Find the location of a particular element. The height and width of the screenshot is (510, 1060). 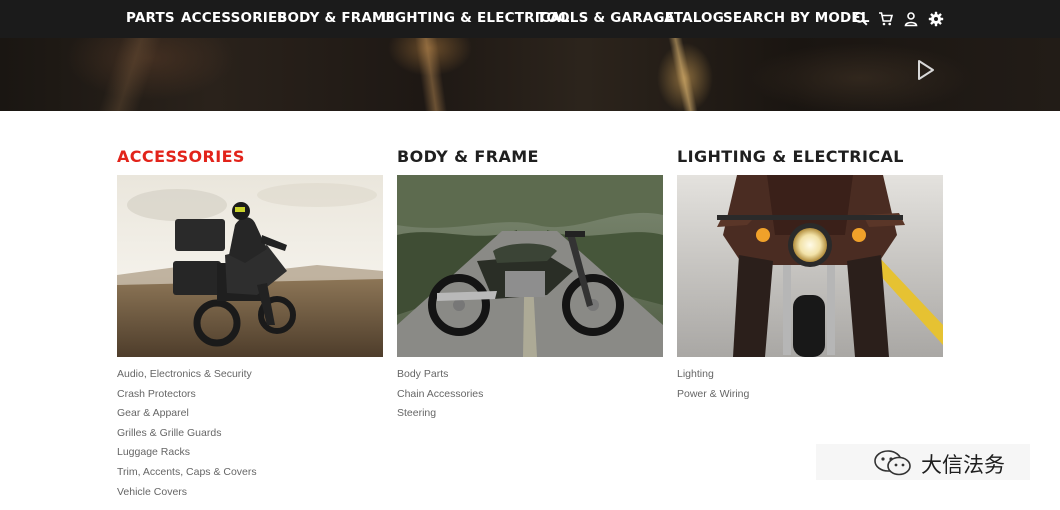

category-link: Grilles & Grille Guards is located at coordinates (187, 437).